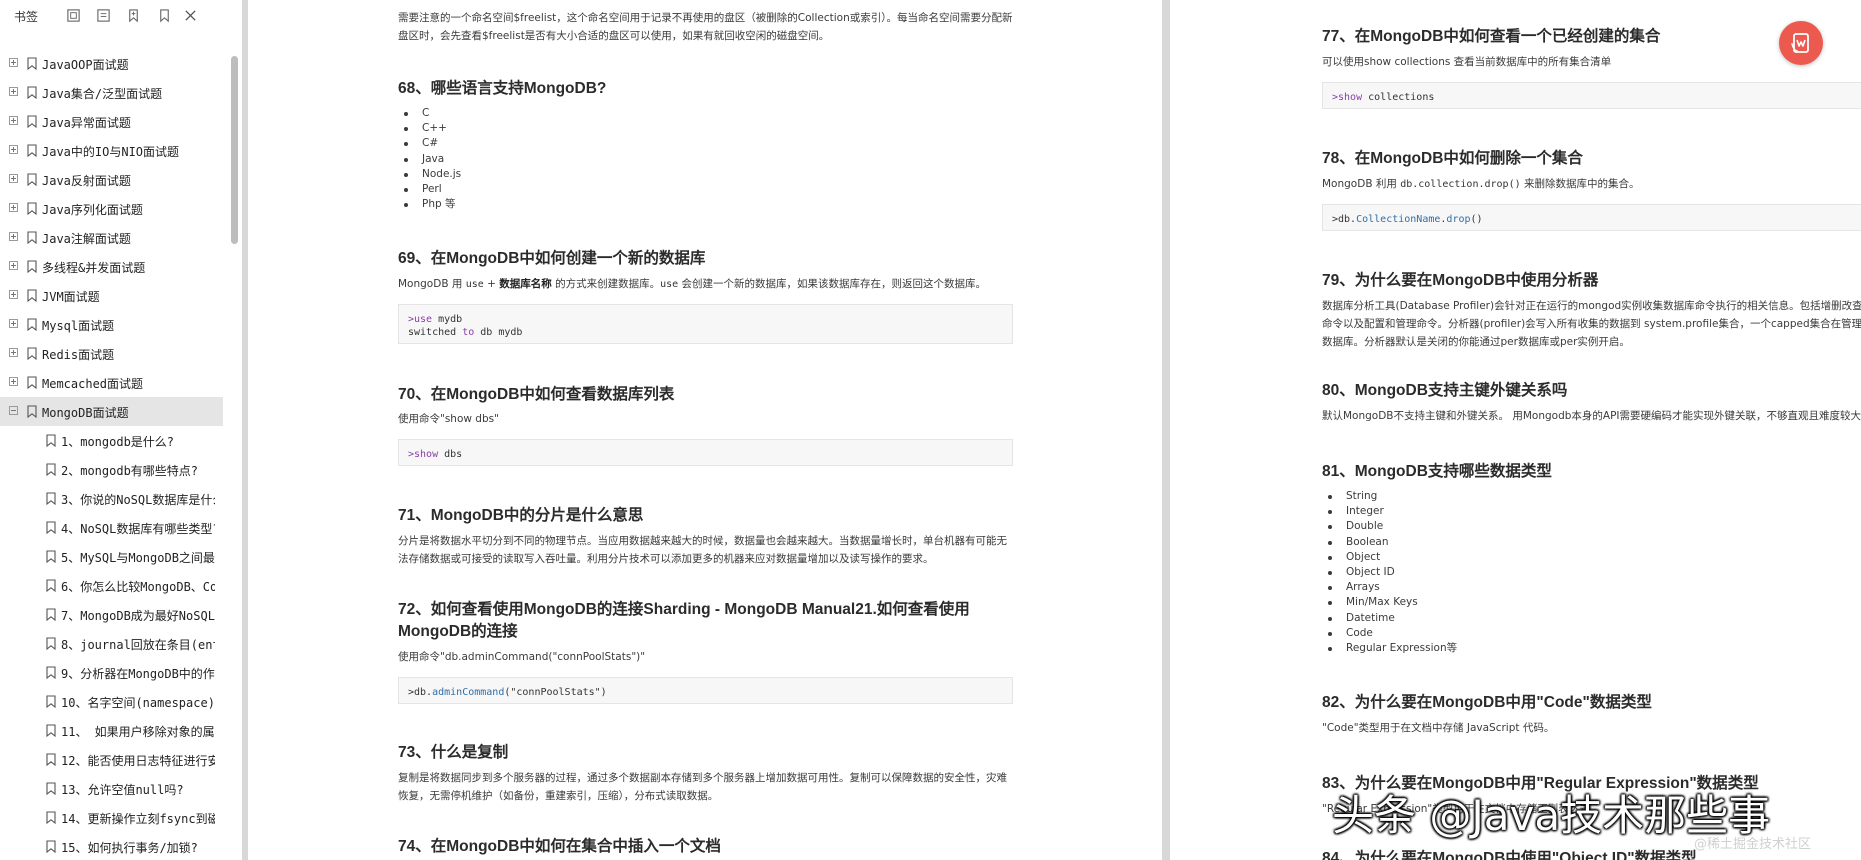  What do you see at coordinates (435, 332) in the screenshot?
I see `code-text: switched` at bounding box center [435, 332].